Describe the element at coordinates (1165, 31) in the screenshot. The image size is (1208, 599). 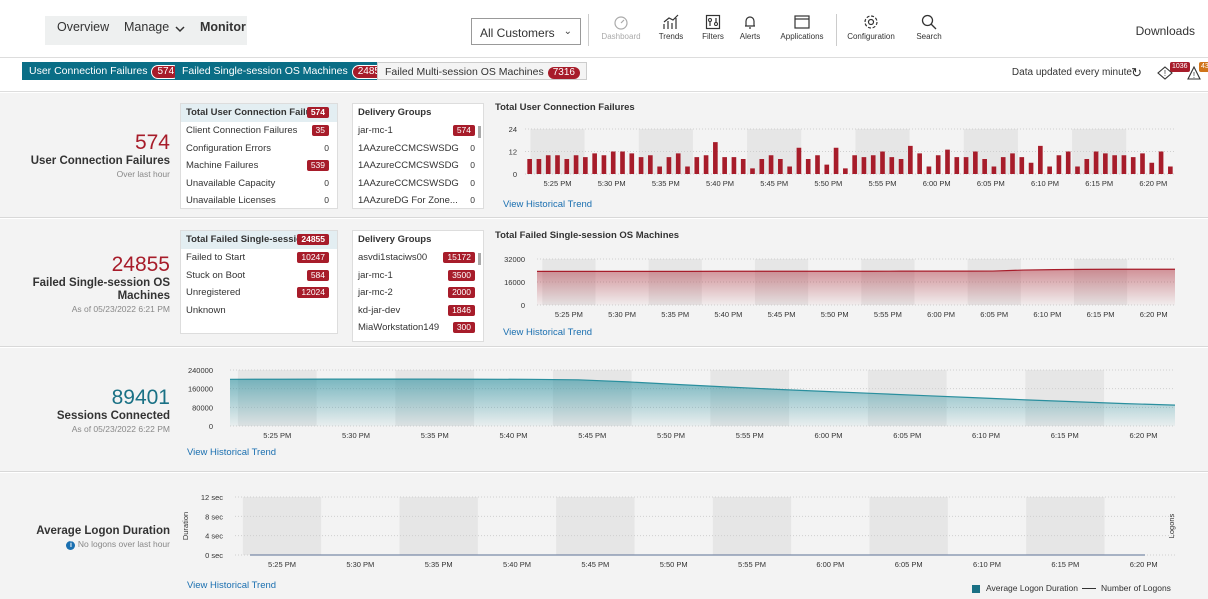
I see `downloads-link: Downloads` at that location.